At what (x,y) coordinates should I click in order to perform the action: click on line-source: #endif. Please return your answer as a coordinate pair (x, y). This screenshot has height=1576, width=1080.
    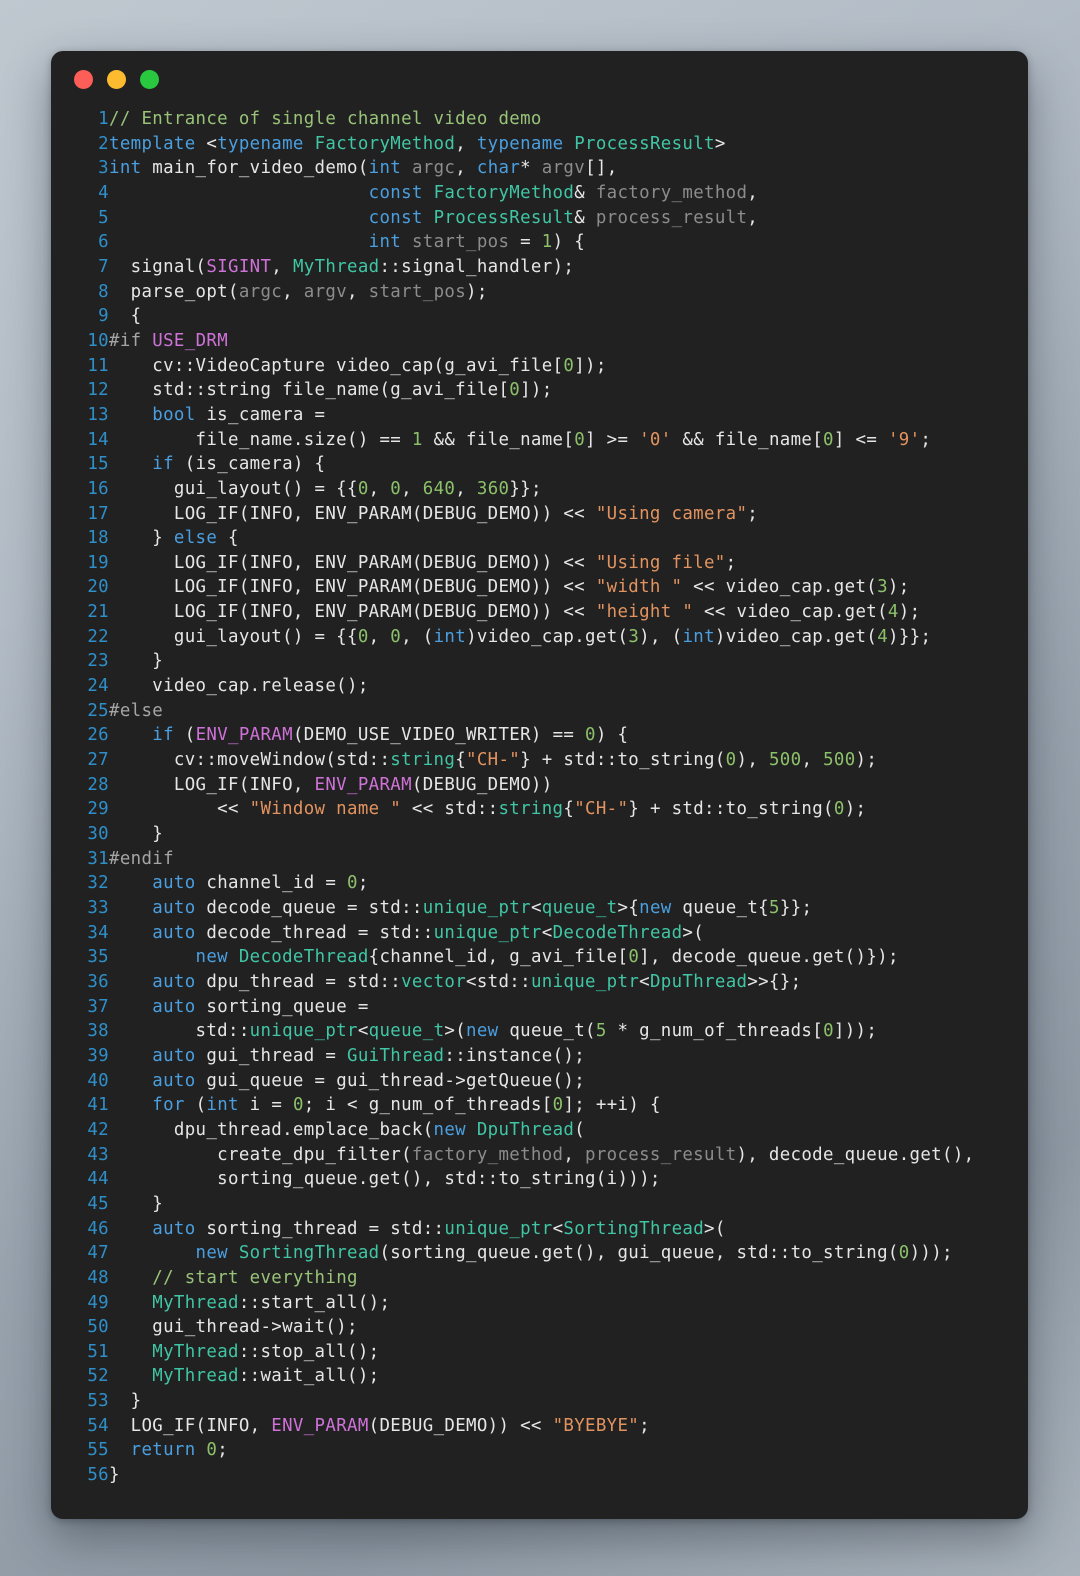
    Looking at the image, I should click on (568, 859).